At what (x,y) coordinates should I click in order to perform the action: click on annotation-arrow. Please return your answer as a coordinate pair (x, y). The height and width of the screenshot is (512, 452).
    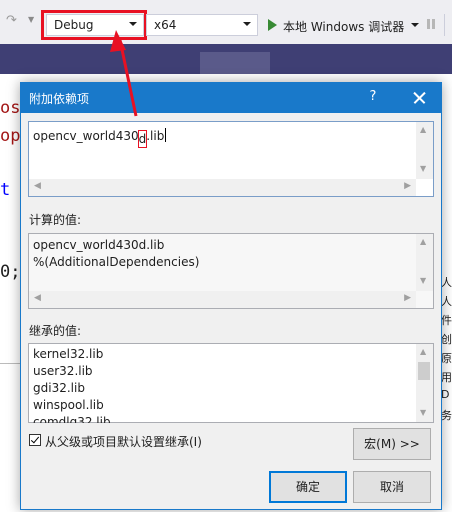
    Looking at the image, I should click on (124, 73).